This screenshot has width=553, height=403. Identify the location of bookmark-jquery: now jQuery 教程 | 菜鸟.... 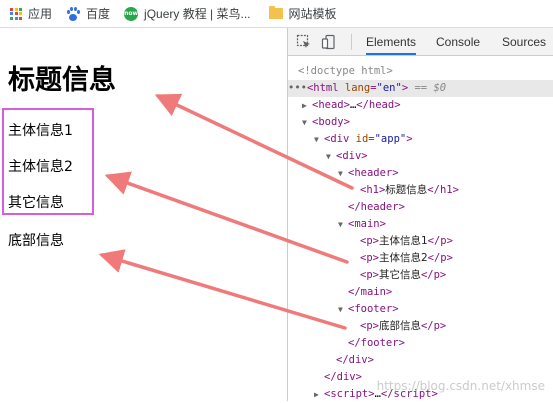
(187, 13).